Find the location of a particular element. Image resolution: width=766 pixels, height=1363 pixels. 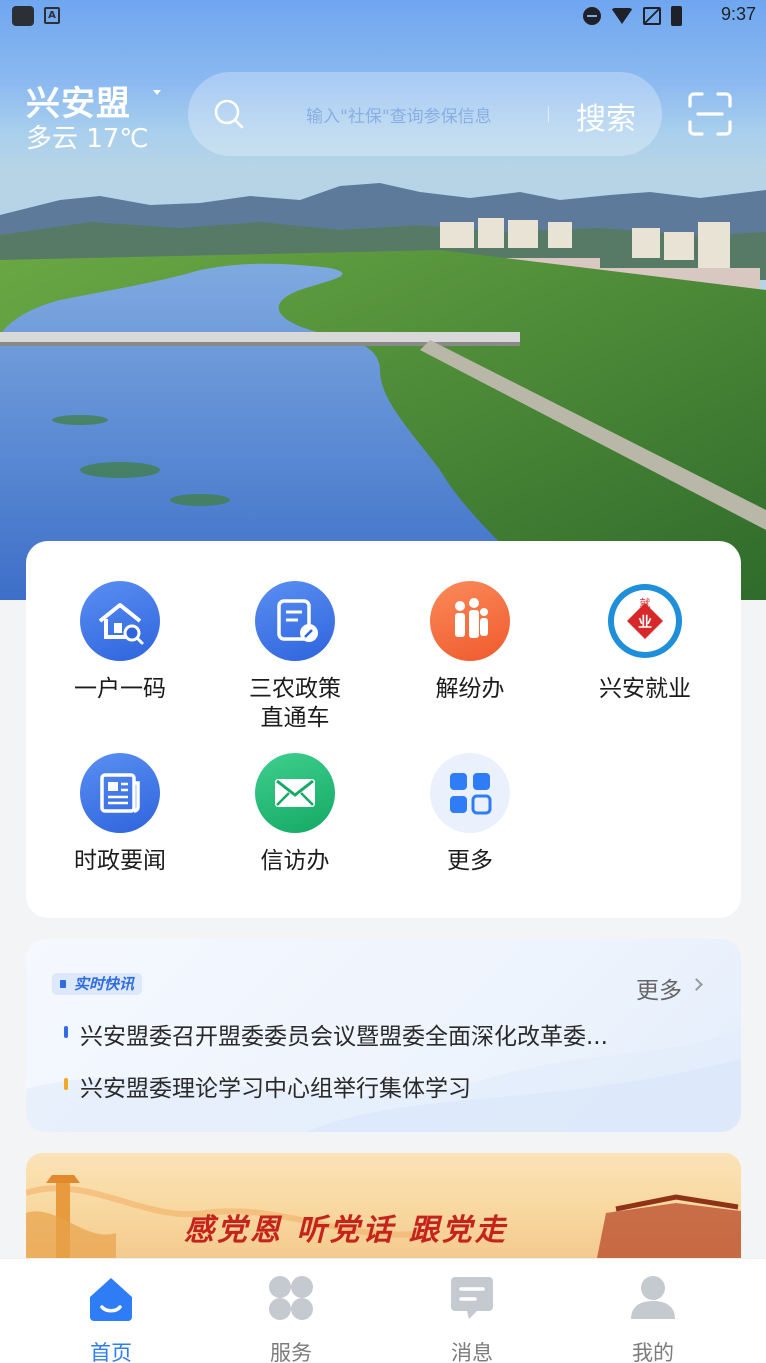

banner-slogan: 感党恩 听党话 跟党走 is located at coordinates (346, 1230).